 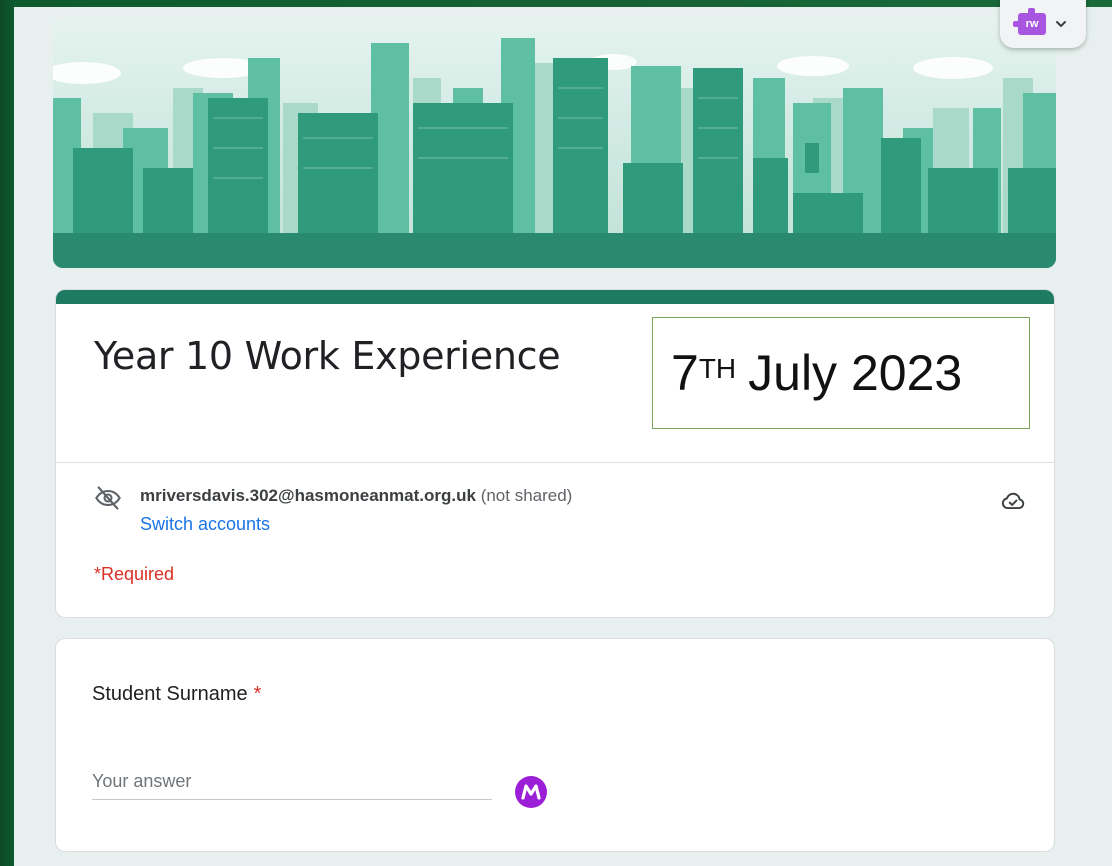 I want to click on extension-toolbar-button: rw, so click(x=1043, y=24).